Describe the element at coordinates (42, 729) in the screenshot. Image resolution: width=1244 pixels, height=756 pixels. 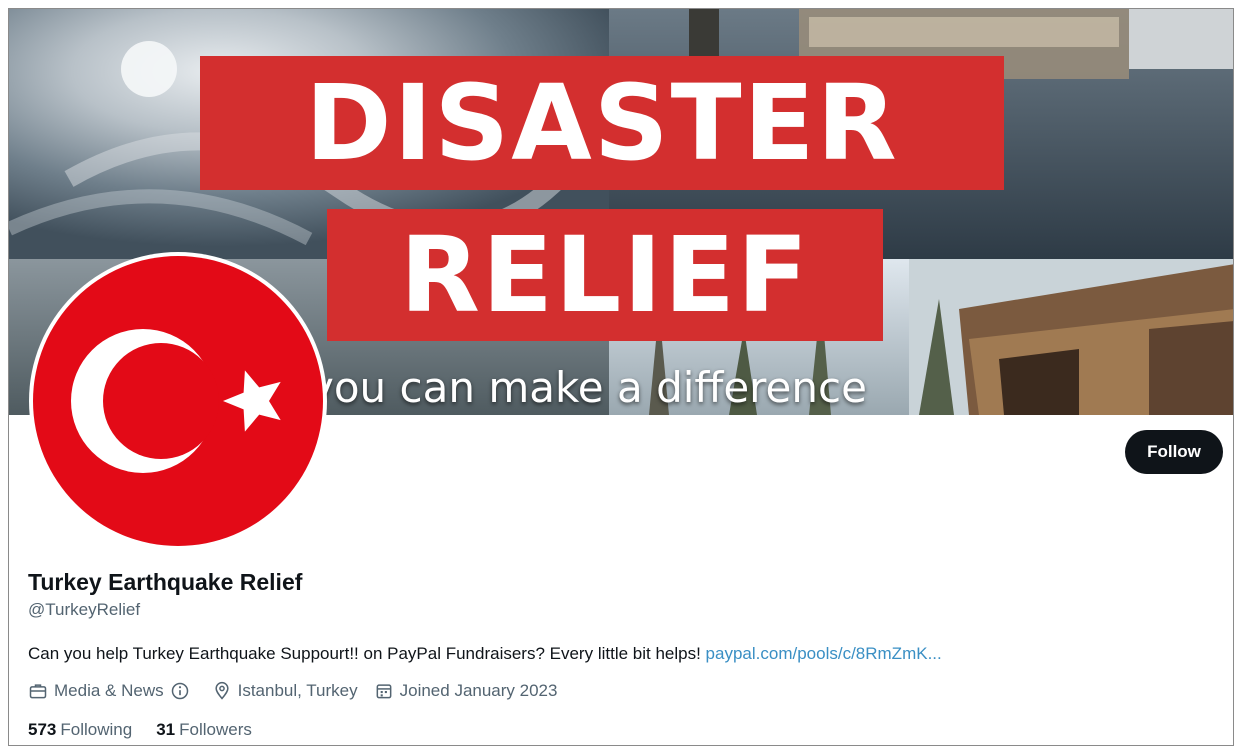
I see `following-count: 573` at that location.